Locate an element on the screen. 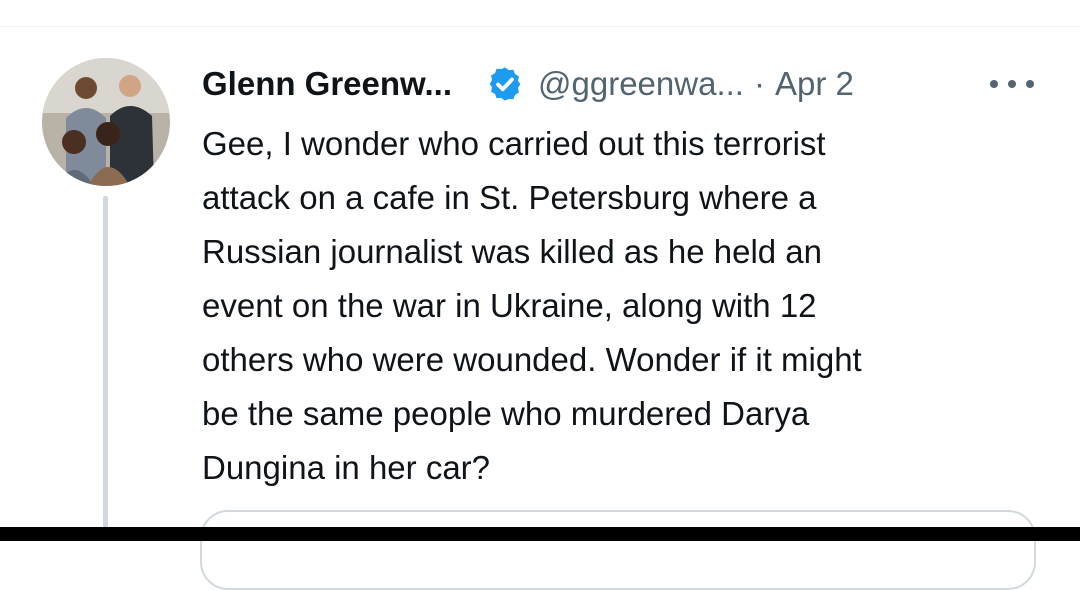 This screenshot has height=590, width=1080. tweet-header: Glenn Greenw... @ggreenwa... · Apr 2 is located at coordinates (632, 84).